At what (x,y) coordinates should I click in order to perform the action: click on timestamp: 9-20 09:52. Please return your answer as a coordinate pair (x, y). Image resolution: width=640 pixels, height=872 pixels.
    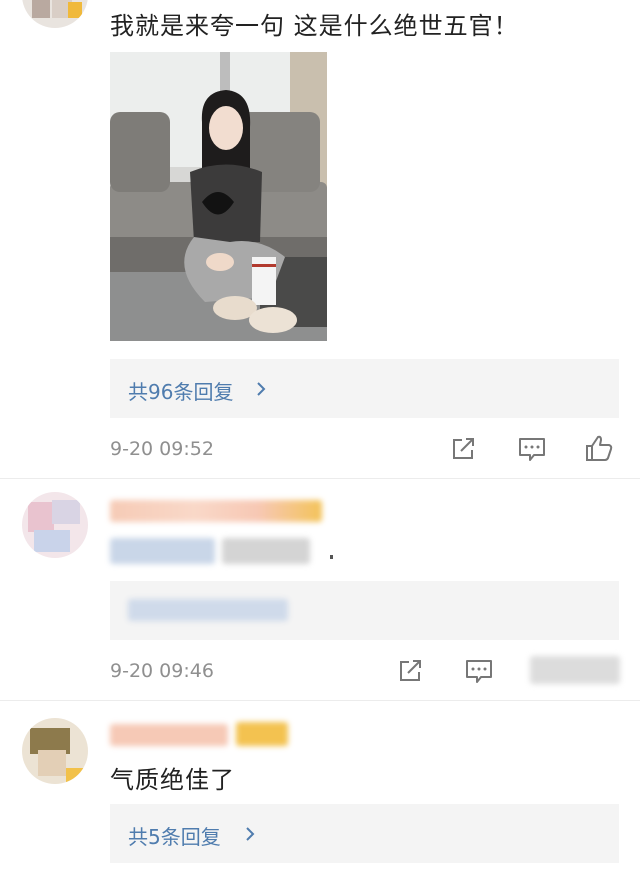
    Looking at the image, I should click on (162, 449).